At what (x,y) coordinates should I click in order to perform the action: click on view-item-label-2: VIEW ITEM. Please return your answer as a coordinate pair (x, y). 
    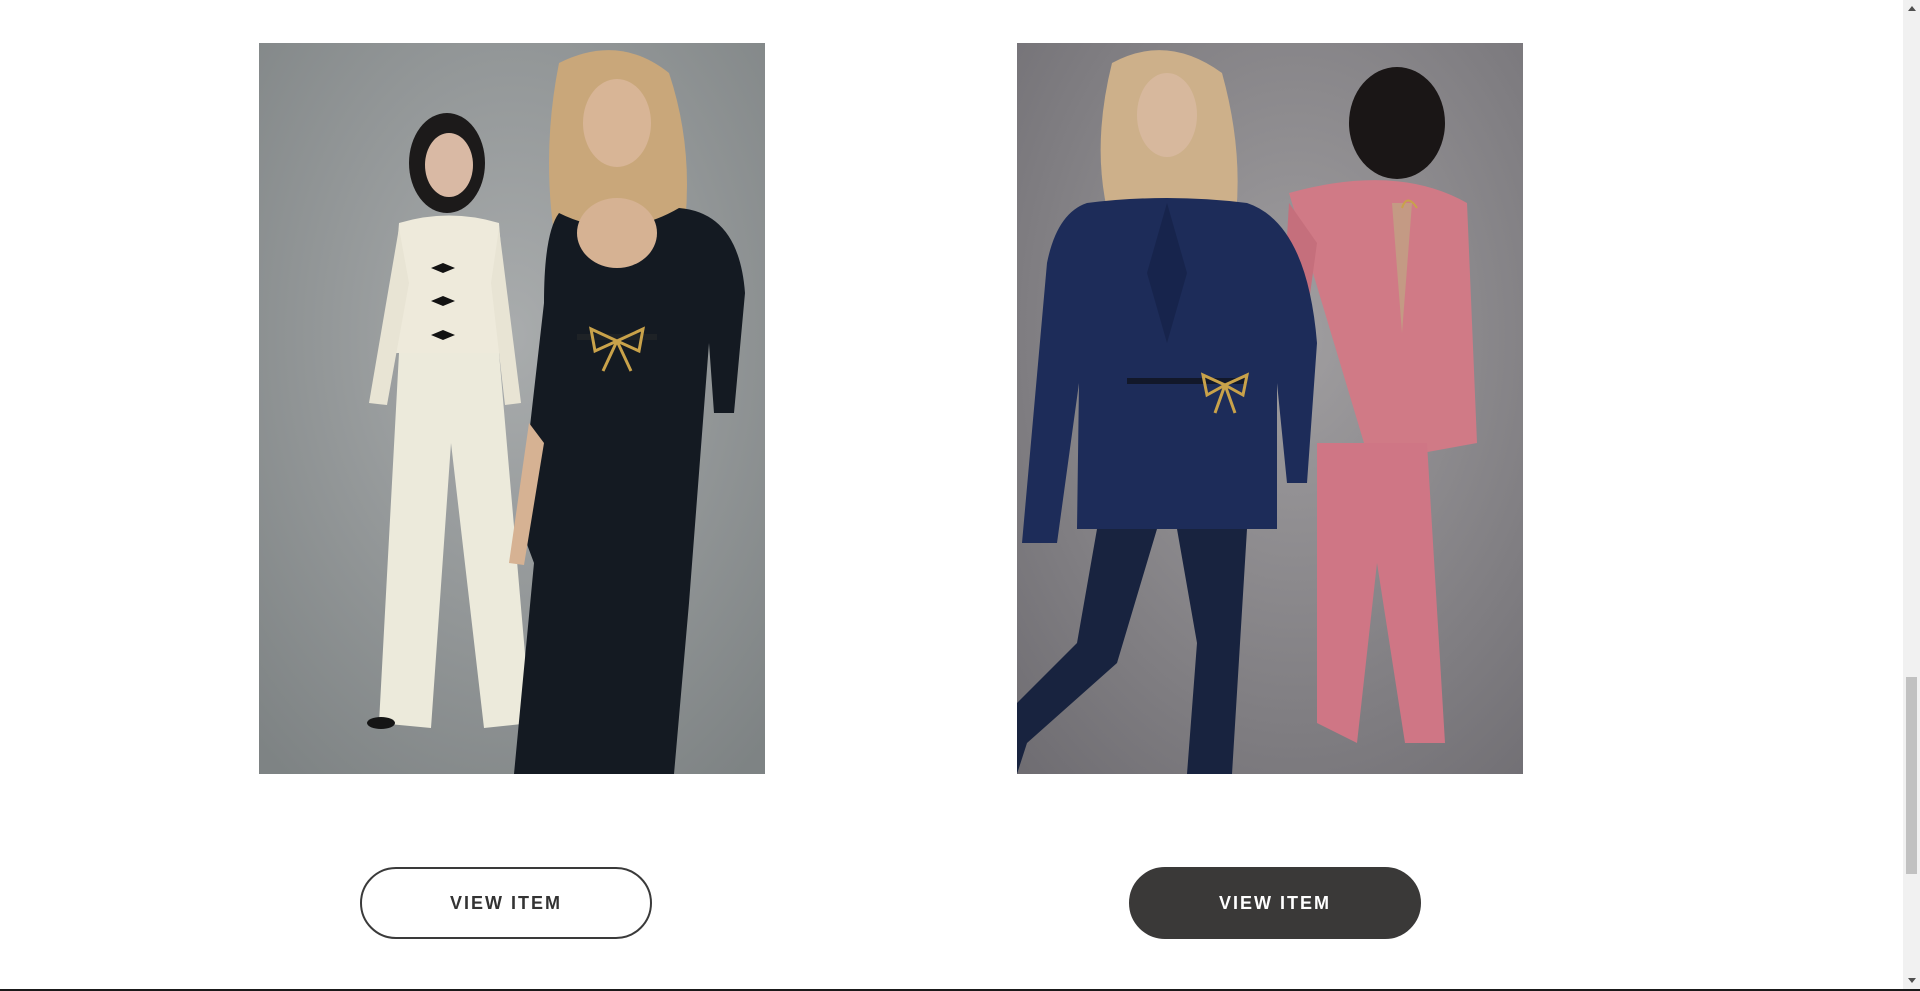
    Looking at the image, I should click on (1275, 902).